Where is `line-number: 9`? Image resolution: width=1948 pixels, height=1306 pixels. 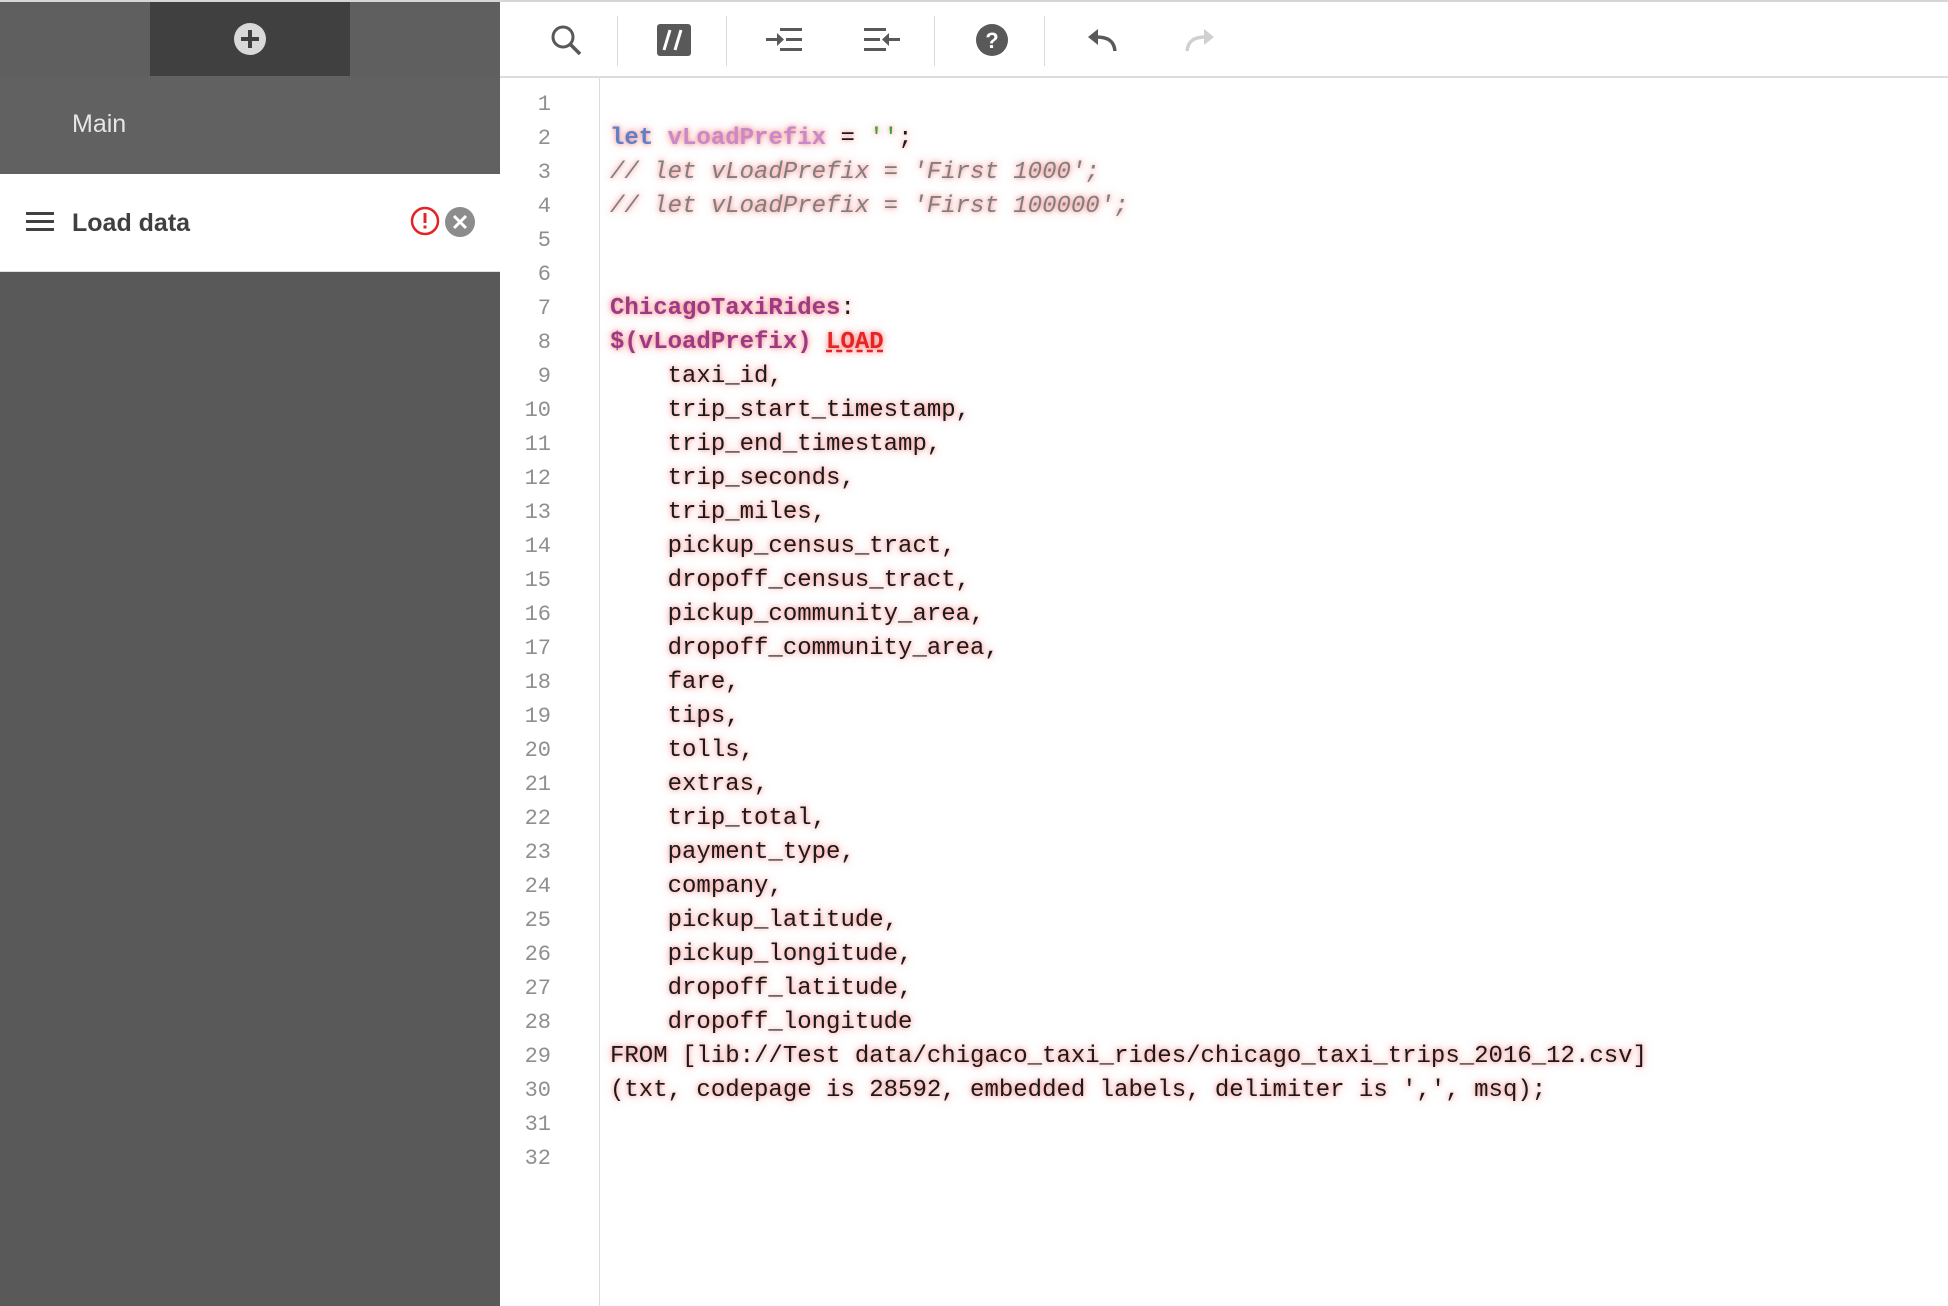
line-number: 9 is located at coordinates (544, 376).